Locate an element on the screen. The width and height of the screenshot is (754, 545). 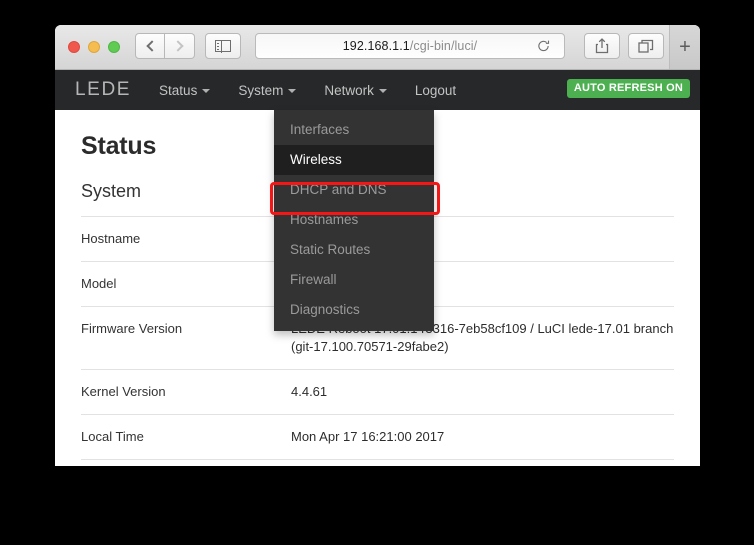
forward-button is located at coordinates (180, 46).